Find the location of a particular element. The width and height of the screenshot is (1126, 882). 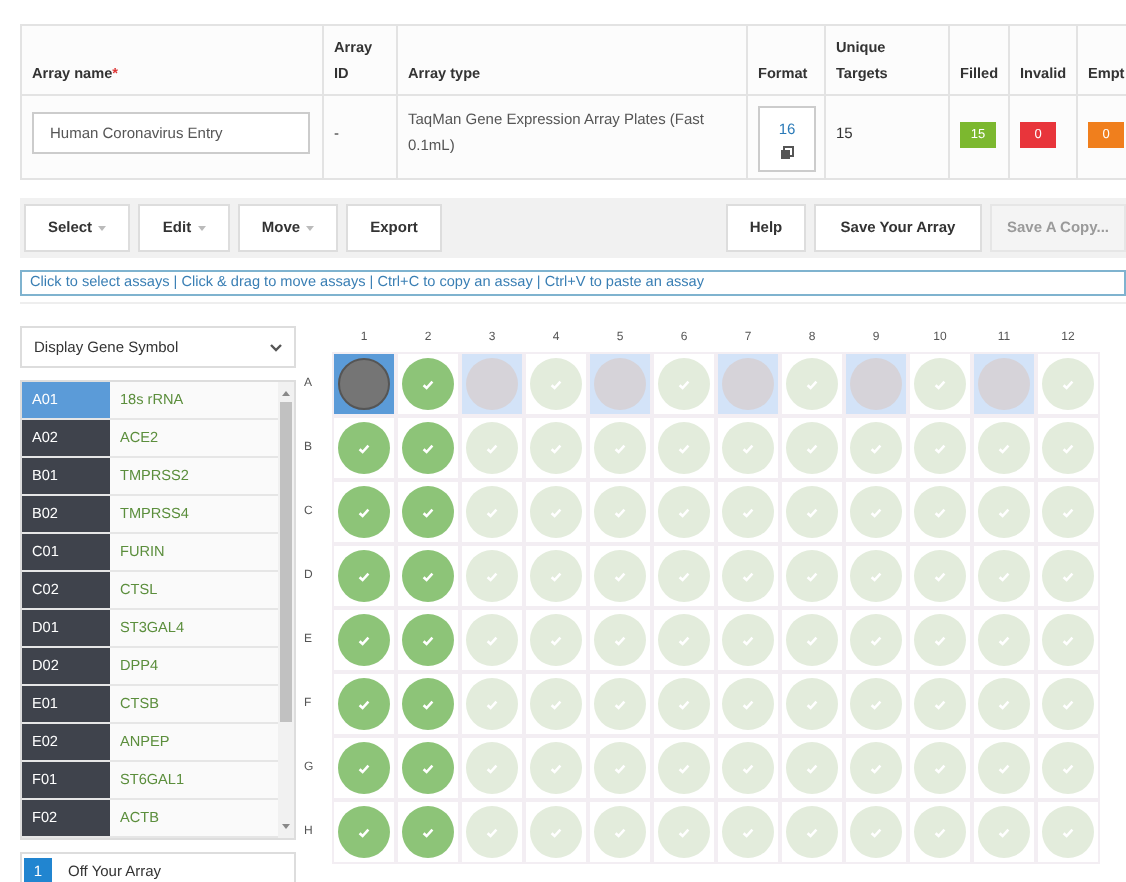

scrollbar is located at coordinates (286, 610).